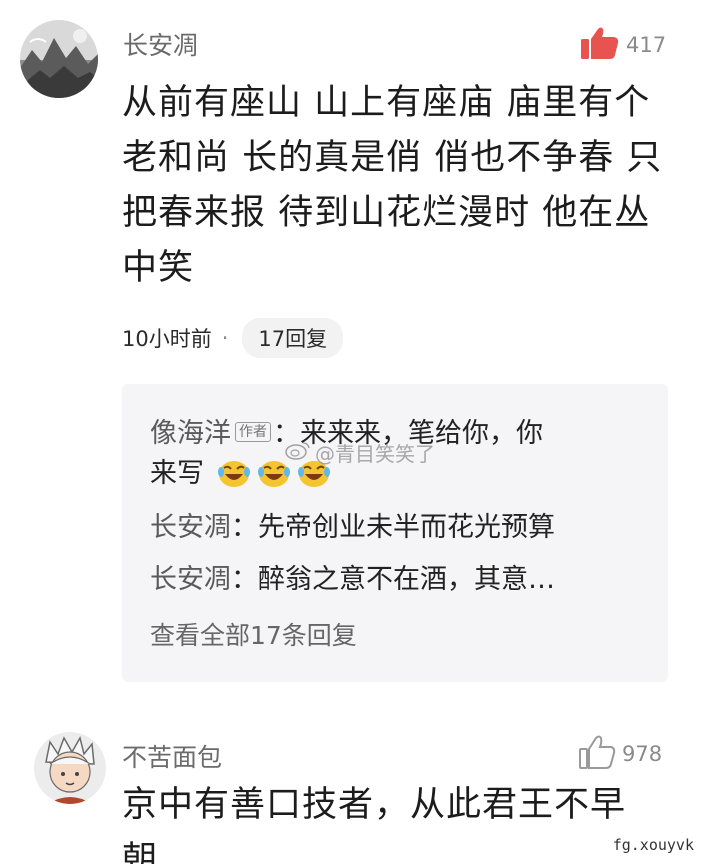  What do you see at coordinates (620, 754) in the screenshot?
I see `like-button: 978` at bounding box center [620, 754].